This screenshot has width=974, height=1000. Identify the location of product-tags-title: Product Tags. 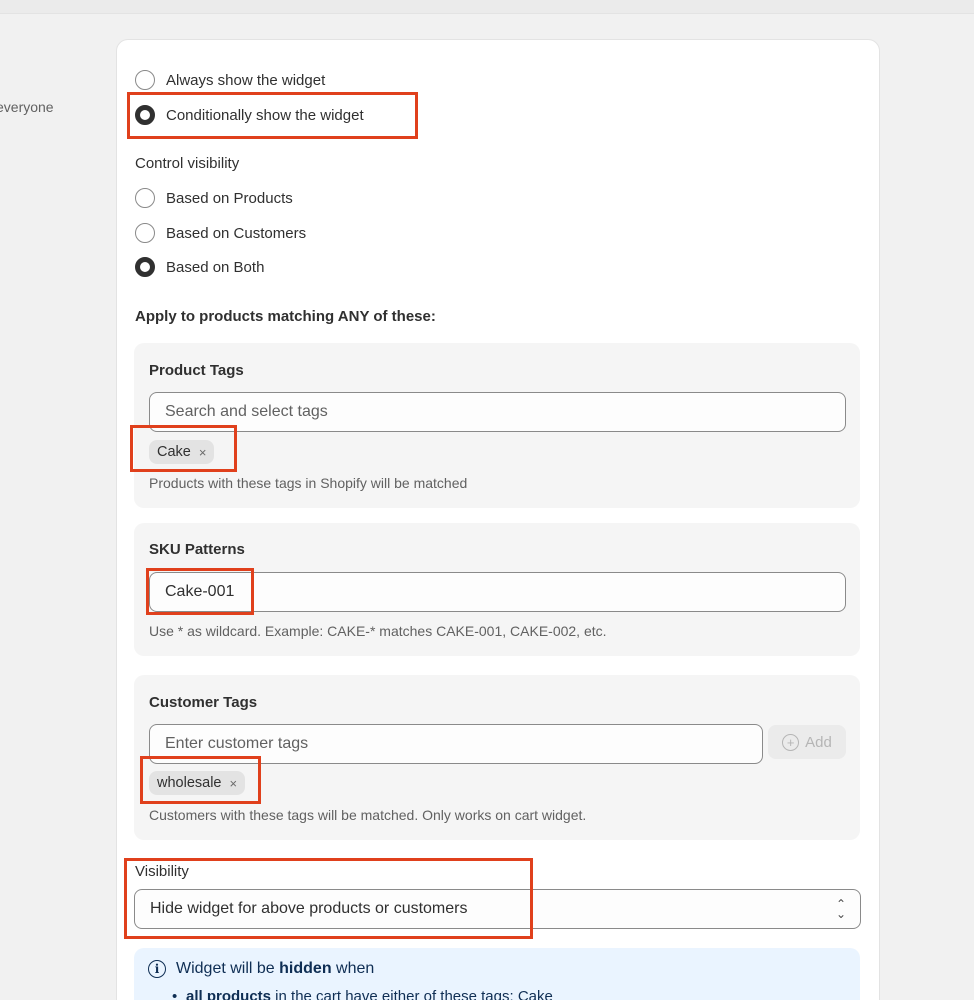
(196, 370).